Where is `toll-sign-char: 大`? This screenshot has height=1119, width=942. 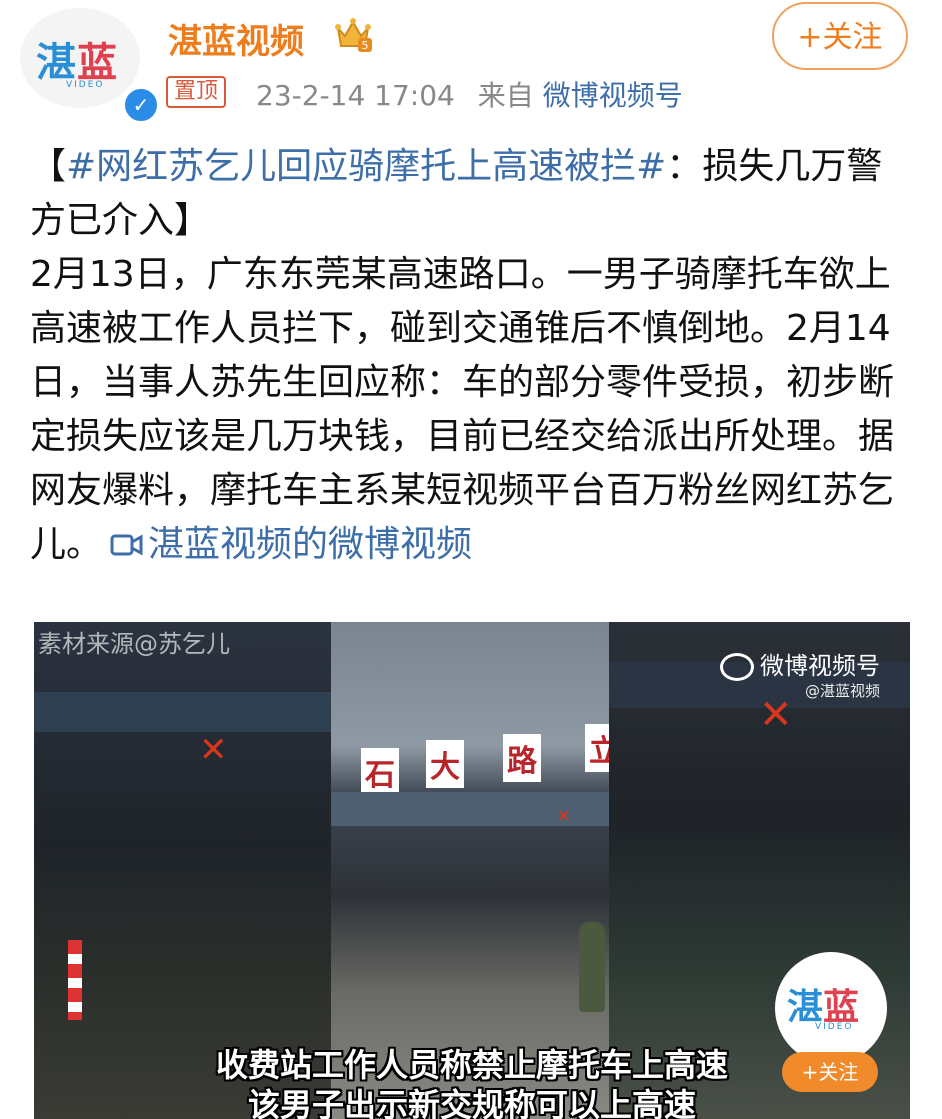 toll-sign-char: 大 is located at coordinates (445, 764).